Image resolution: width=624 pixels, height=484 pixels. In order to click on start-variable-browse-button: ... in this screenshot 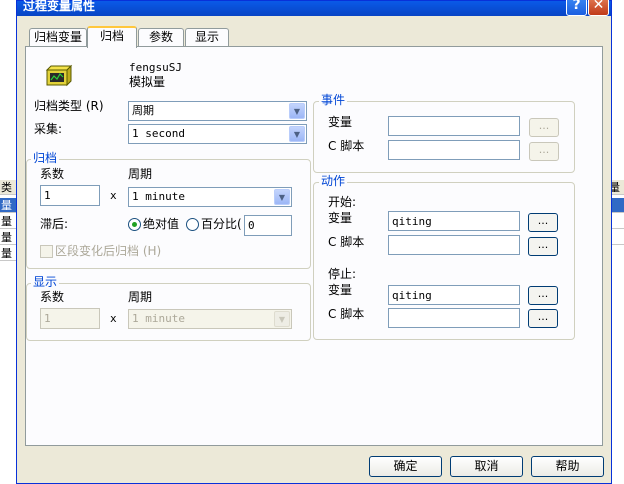, I will do `click(543, 222)`.